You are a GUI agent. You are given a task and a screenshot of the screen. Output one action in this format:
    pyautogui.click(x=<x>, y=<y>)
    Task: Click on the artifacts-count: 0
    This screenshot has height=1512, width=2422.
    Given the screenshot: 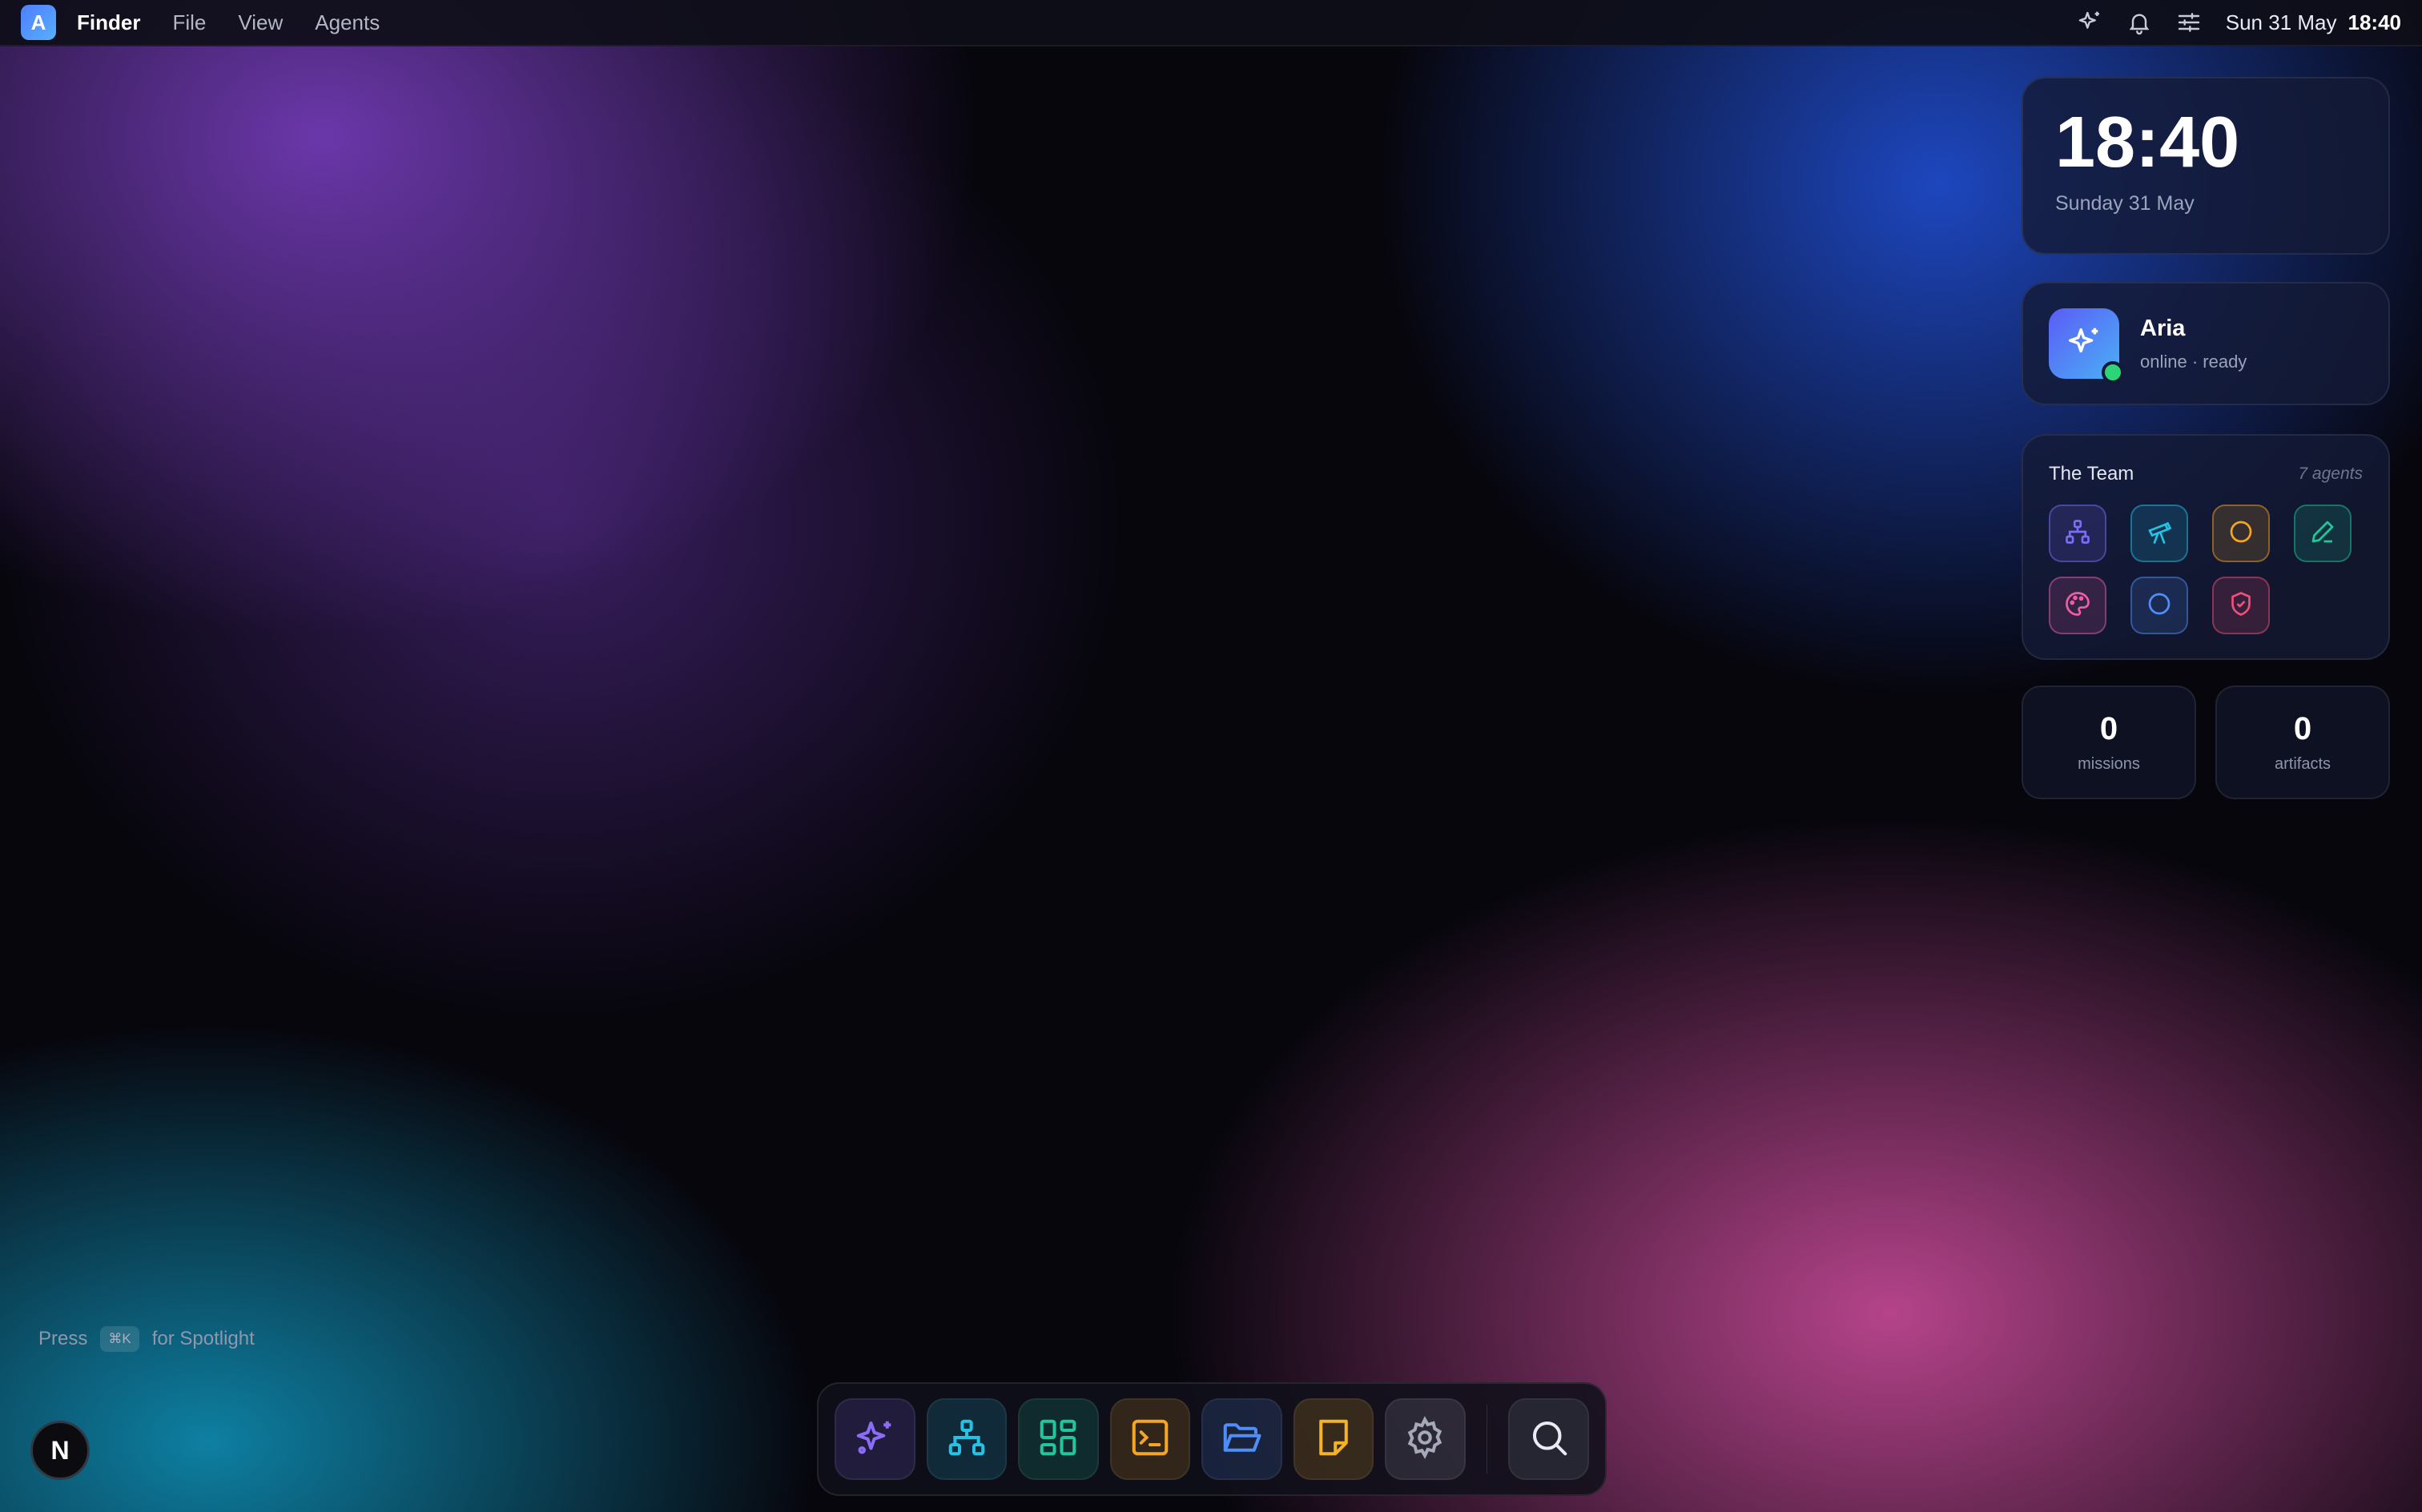 What is the action you would take?
    pyautogui.click(x=2302, y=728)
    